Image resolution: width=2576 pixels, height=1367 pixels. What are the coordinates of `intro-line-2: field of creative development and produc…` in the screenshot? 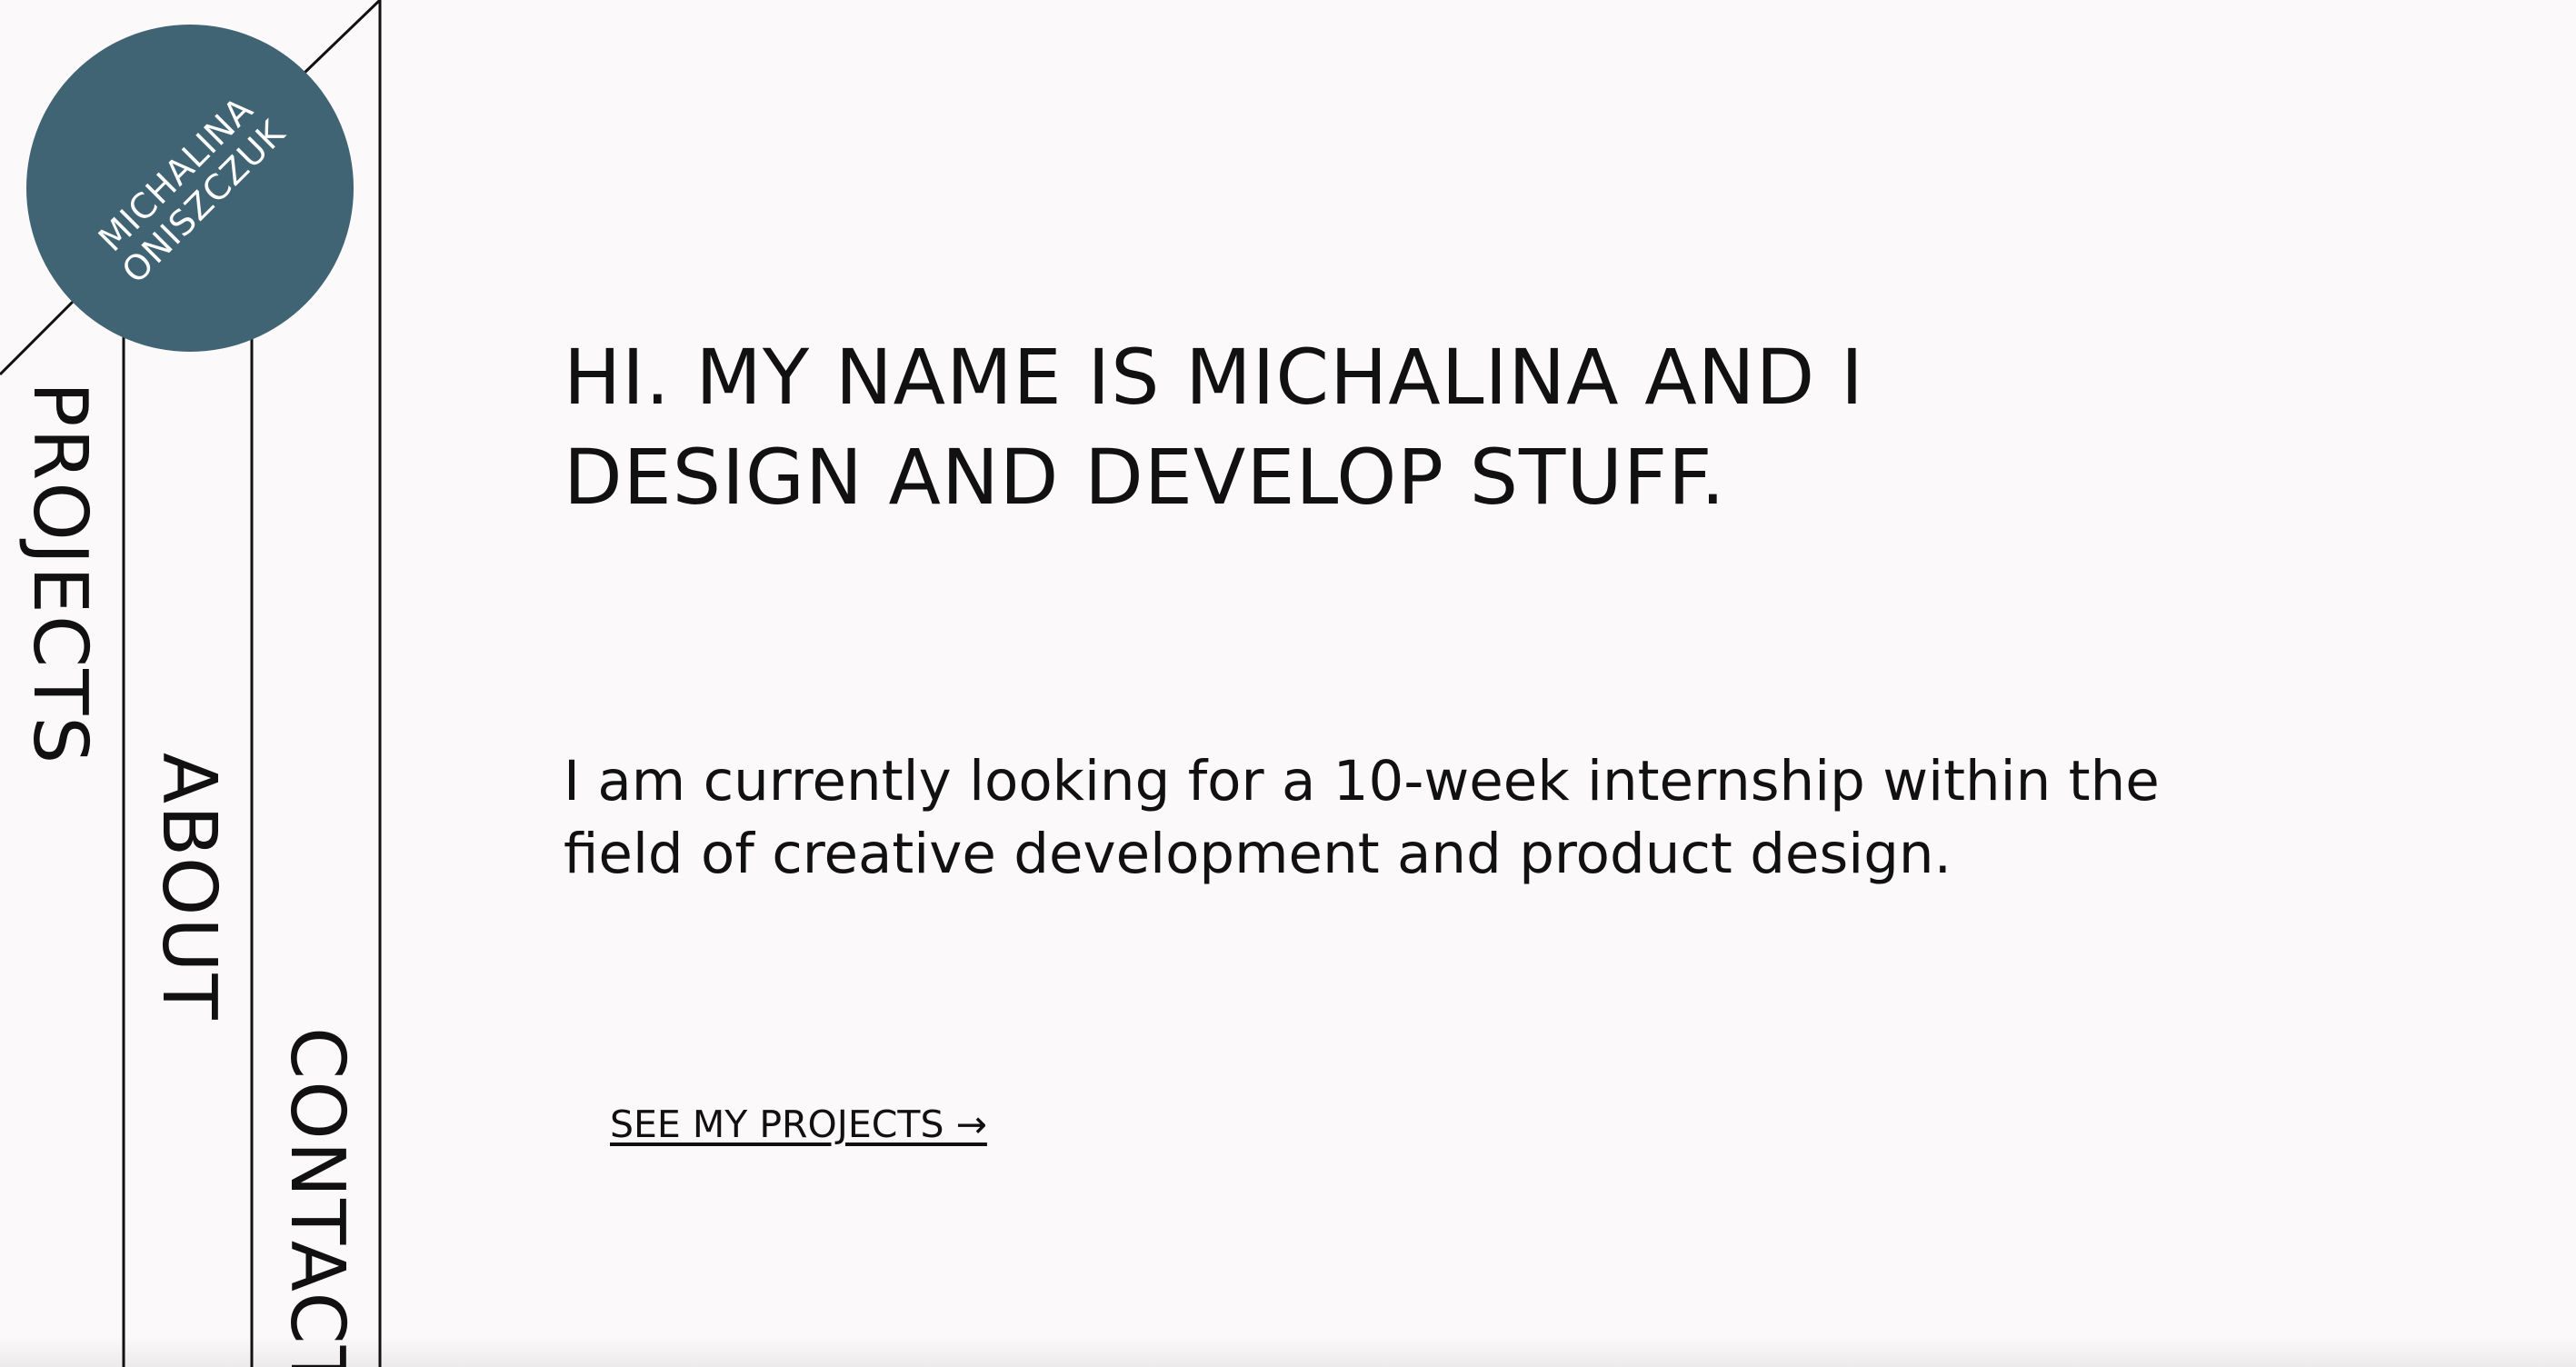 It's located at (1258, 854).